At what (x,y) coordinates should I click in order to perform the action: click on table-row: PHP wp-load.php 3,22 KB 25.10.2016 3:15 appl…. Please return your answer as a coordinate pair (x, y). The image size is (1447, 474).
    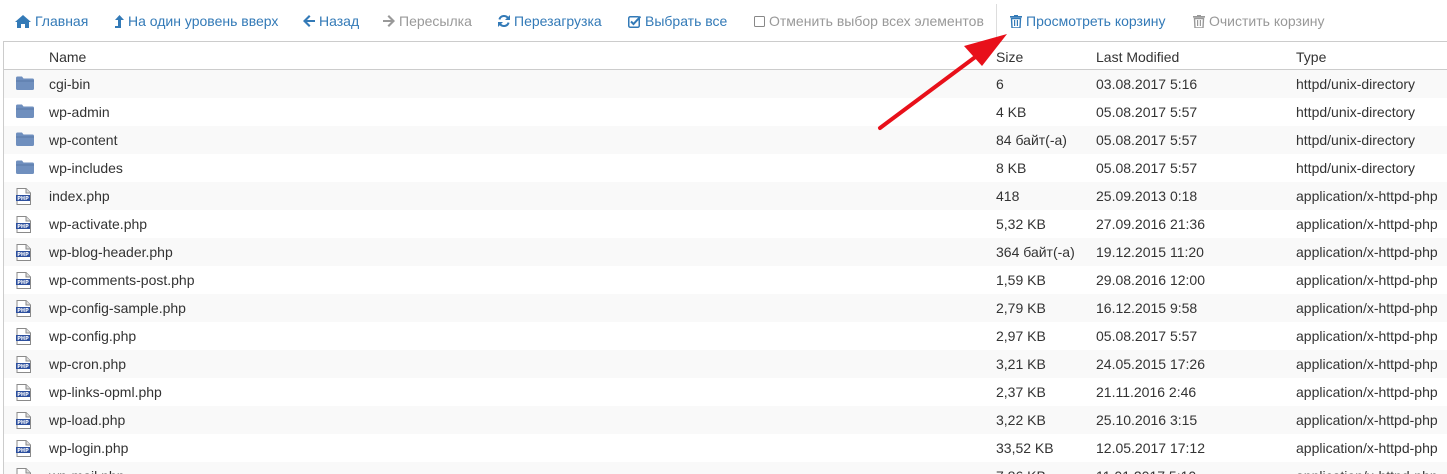
    Looking at the image, I should click on (725, 420).